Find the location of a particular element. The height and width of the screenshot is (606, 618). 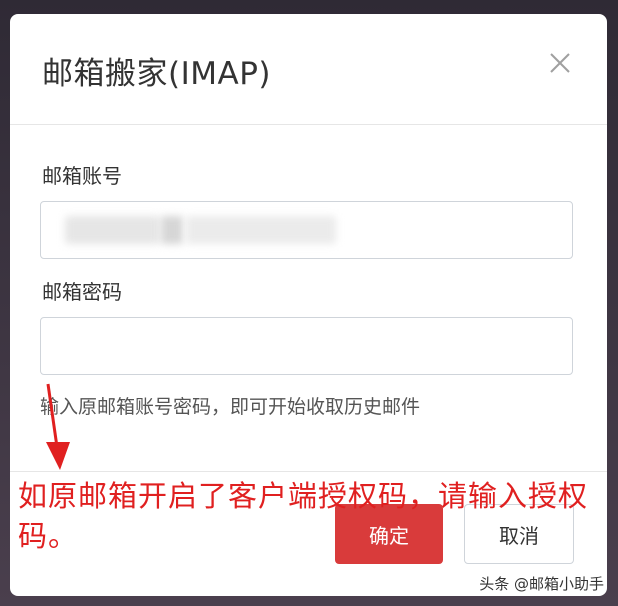

dialog-title: 邮箱搬家(IMAP) is located at coordinates (156, 74).